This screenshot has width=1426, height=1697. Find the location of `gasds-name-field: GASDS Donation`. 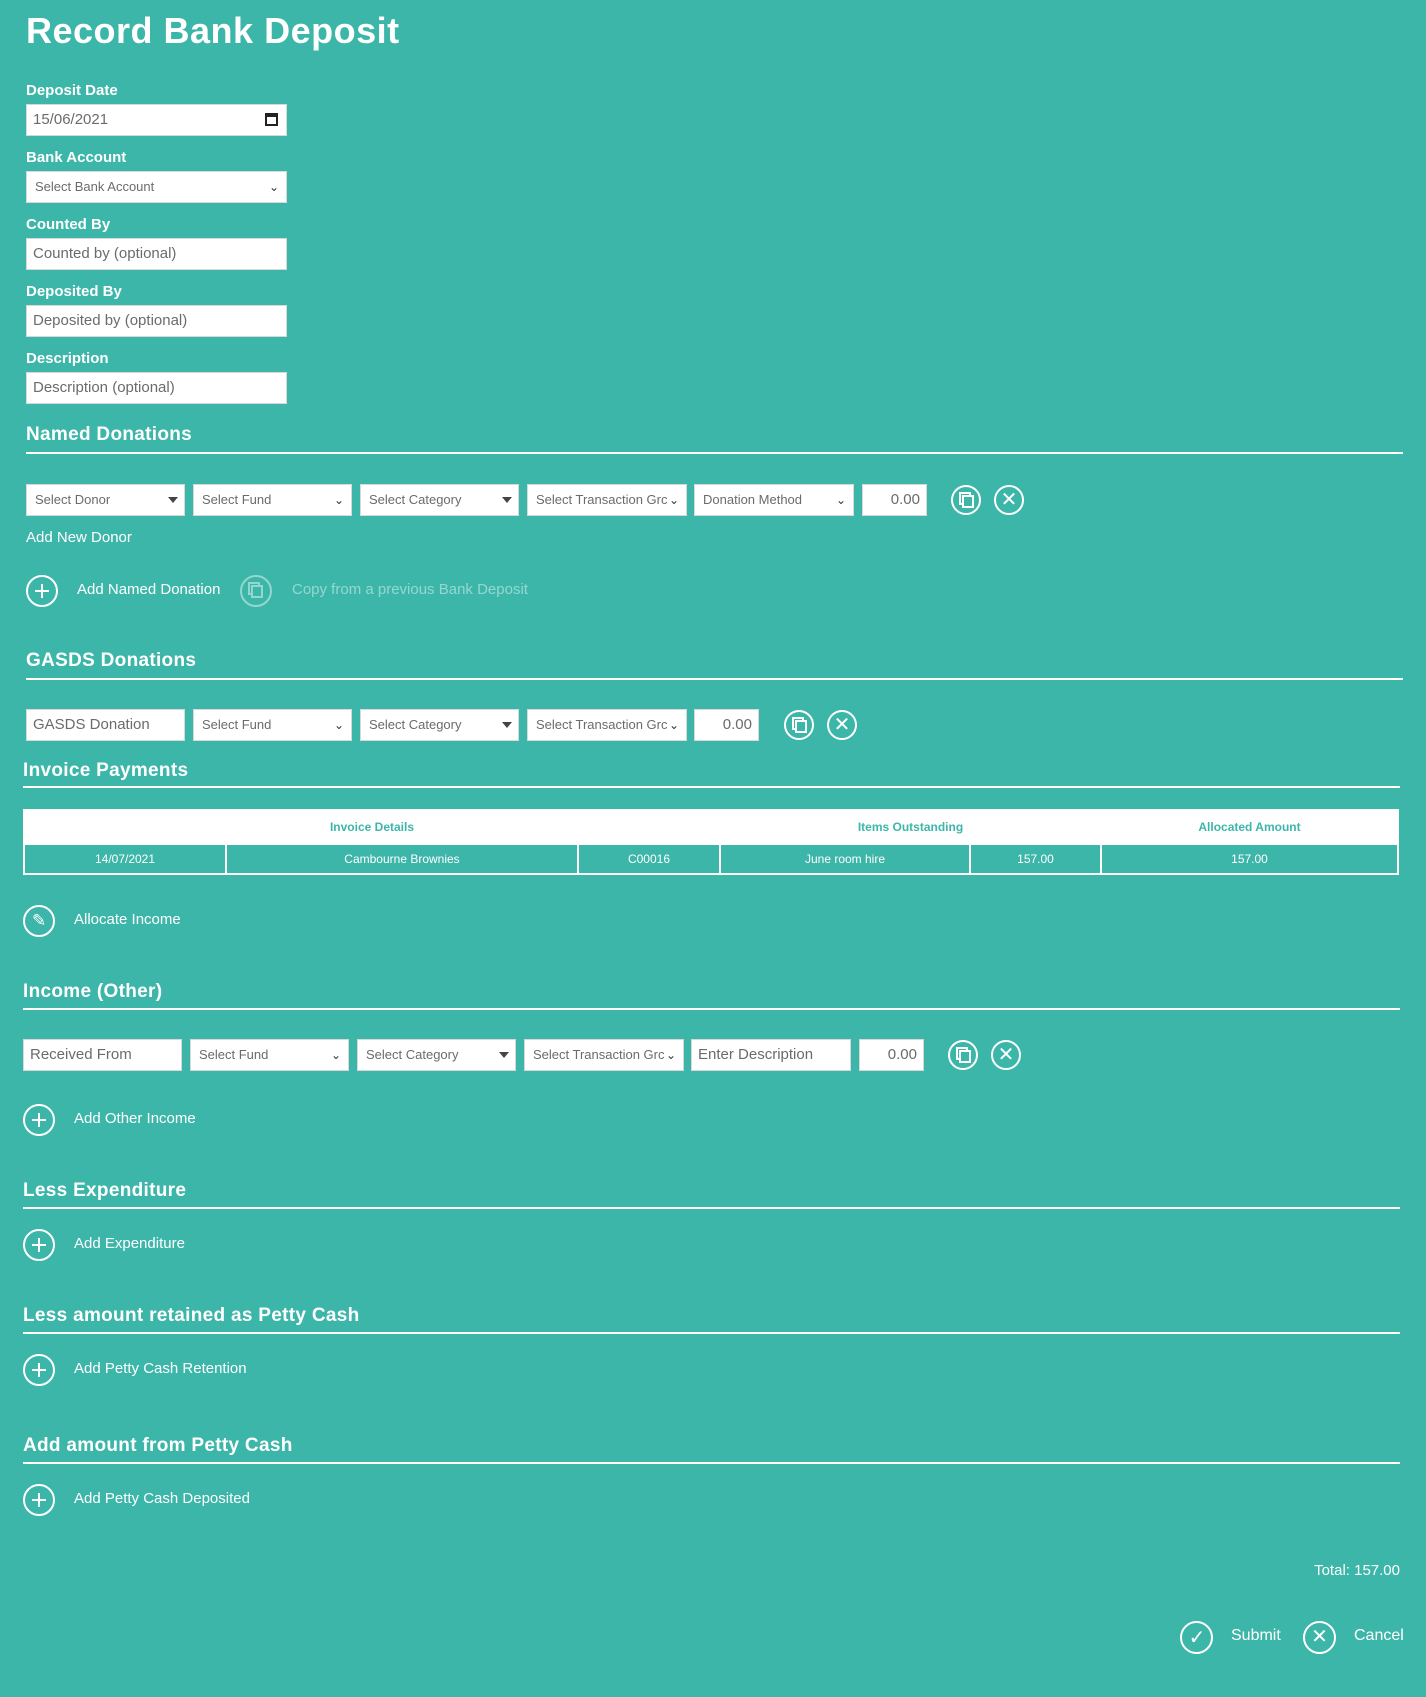

gasds-name-field: GASDS Donation is located at coordinates (105, 725).